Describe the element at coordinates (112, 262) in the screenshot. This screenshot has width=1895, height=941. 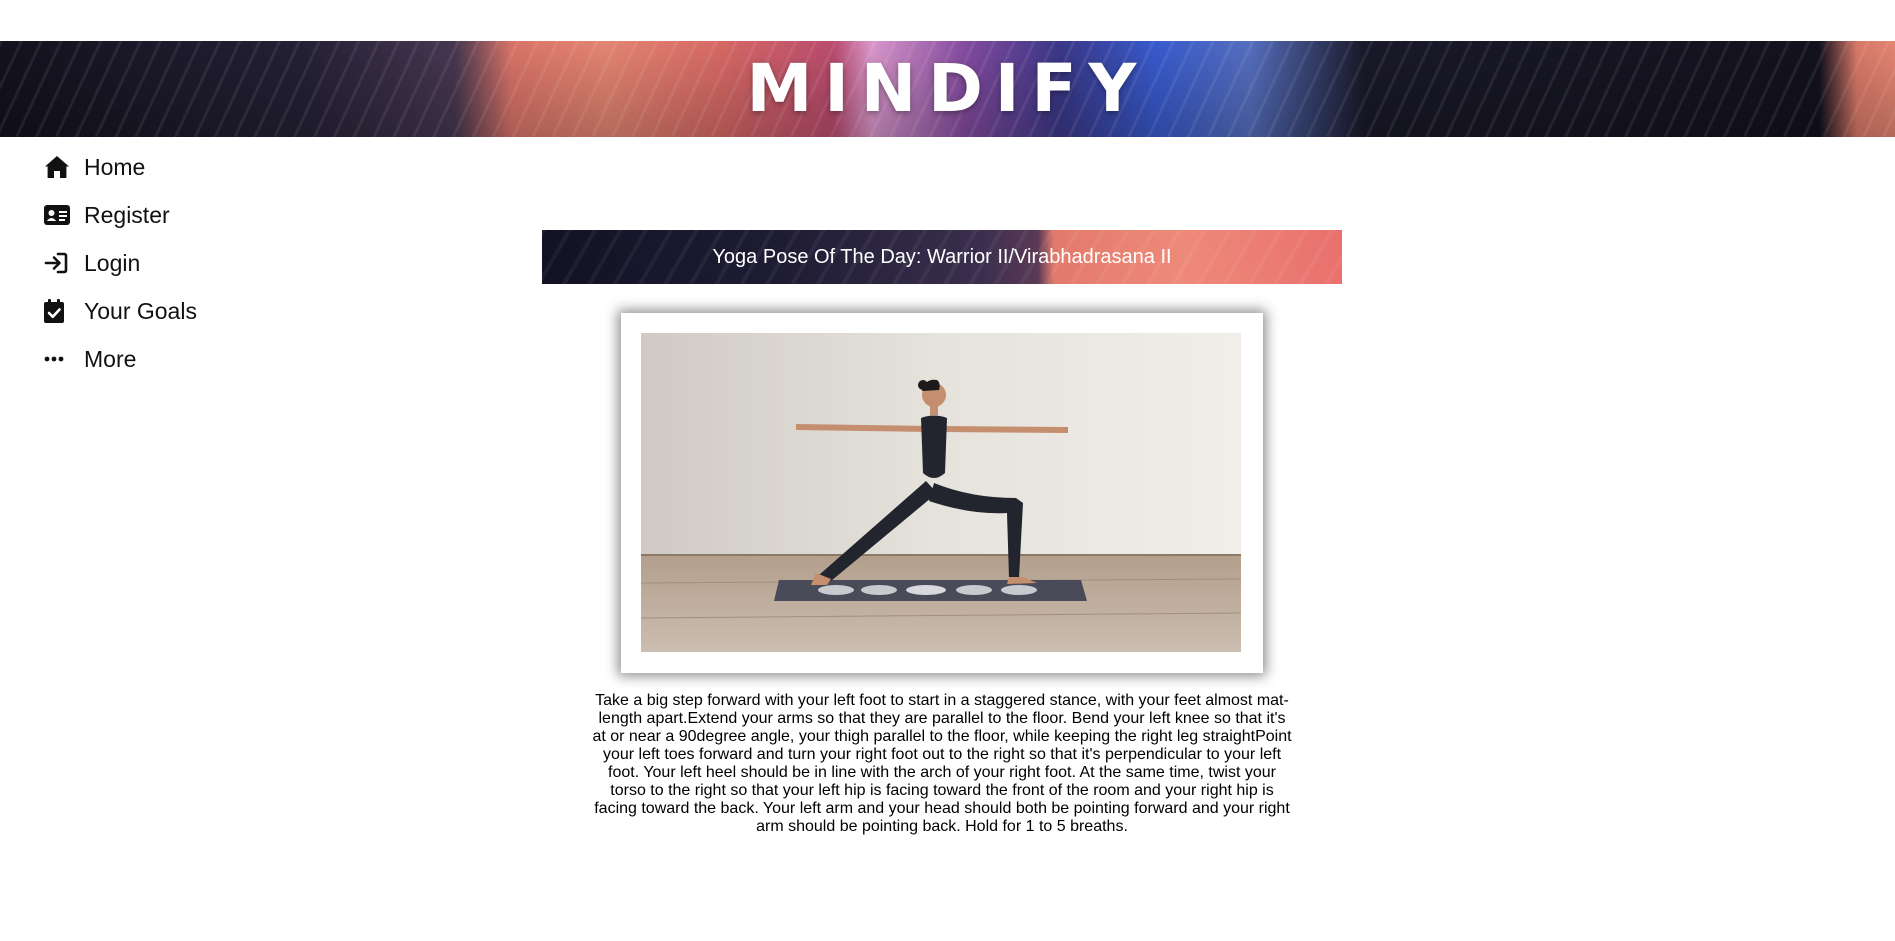
I see `nav-label-login: Login` at that location.